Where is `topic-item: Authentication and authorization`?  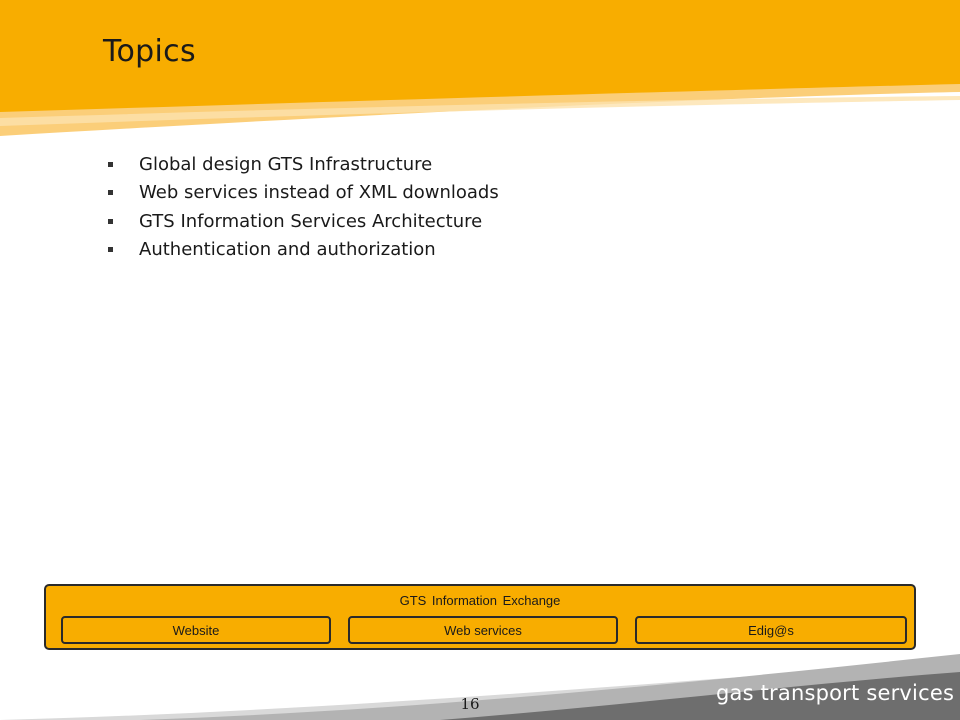
topic-item: Authentication and authorization is located at coordinates (303, 250).